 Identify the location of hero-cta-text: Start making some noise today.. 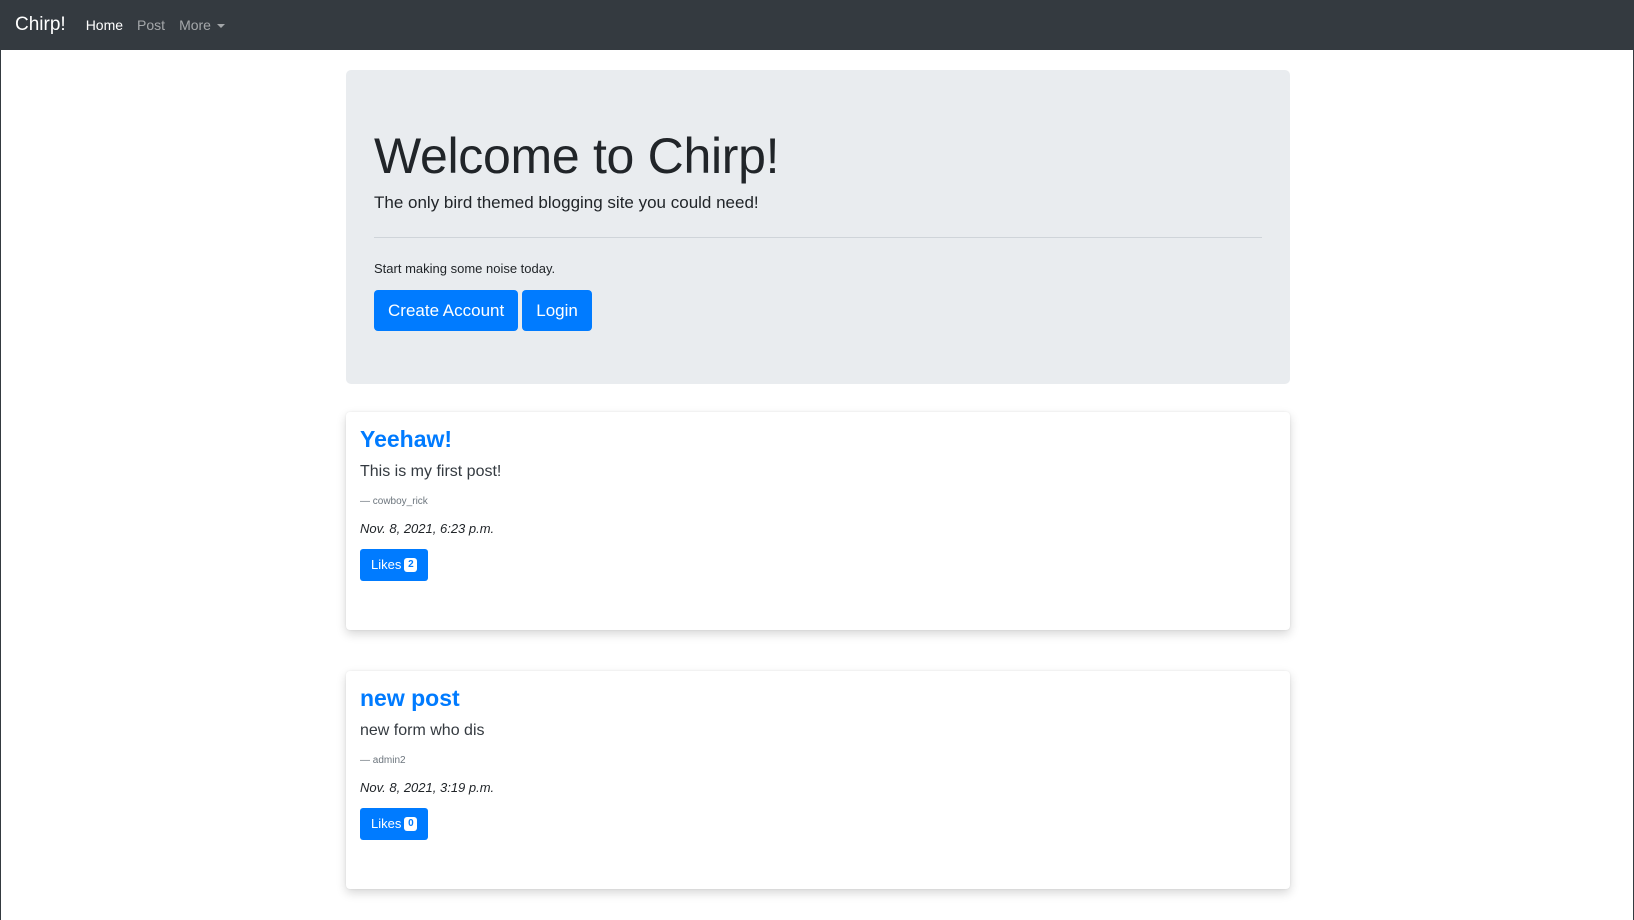
(465, 268).